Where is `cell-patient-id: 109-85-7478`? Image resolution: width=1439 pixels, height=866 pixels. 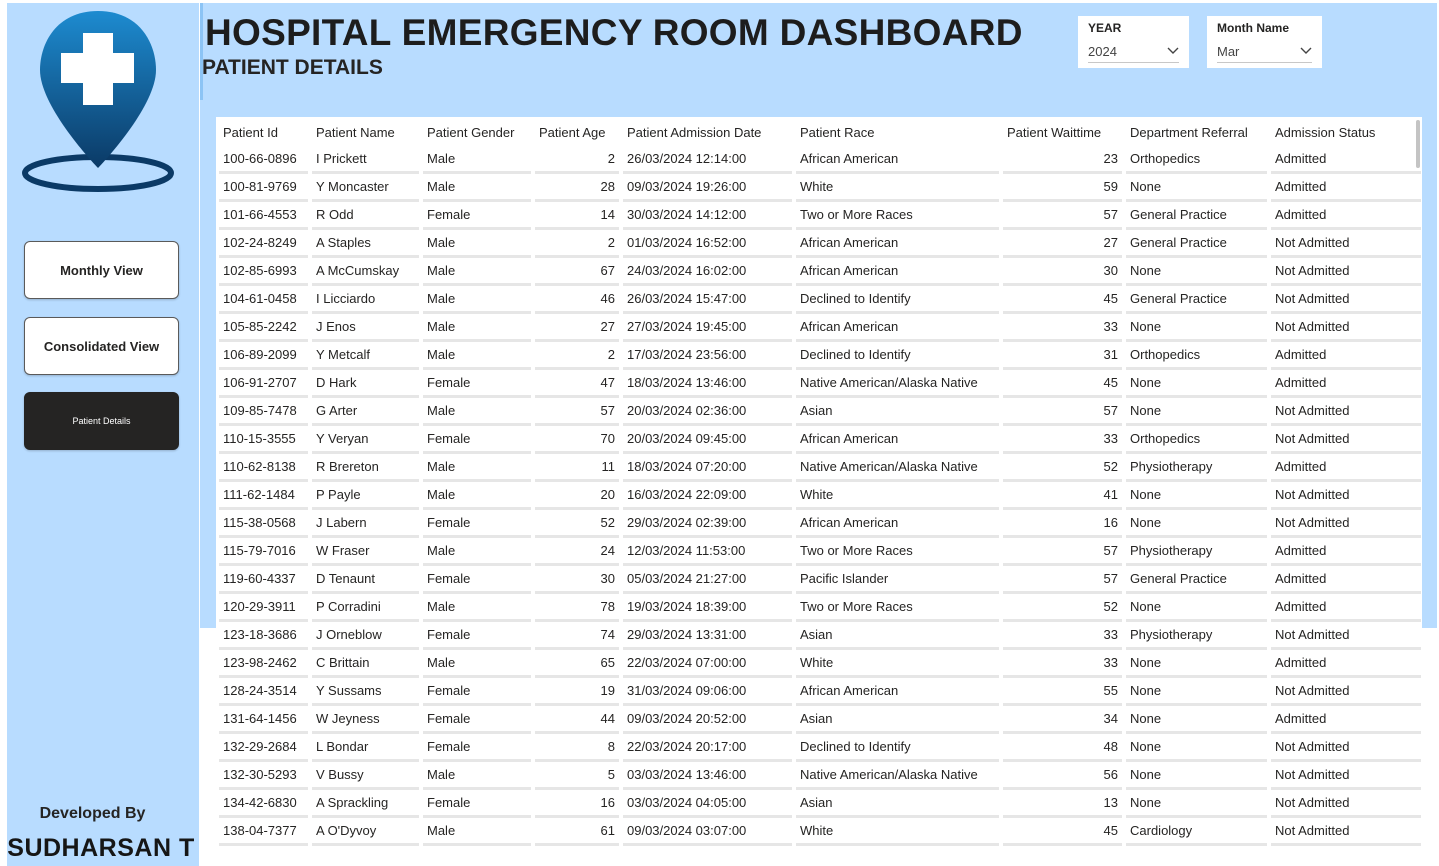
cell-patient-id: 109-85-7478 is located at coordinates (263, 412).